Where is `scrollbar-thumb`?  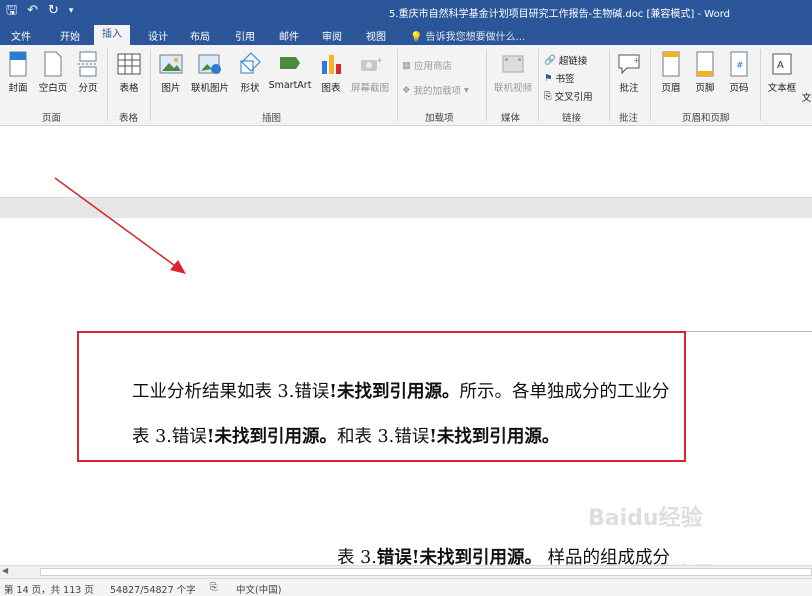 scrollbar-thumb is located at coordinates (426, 572).